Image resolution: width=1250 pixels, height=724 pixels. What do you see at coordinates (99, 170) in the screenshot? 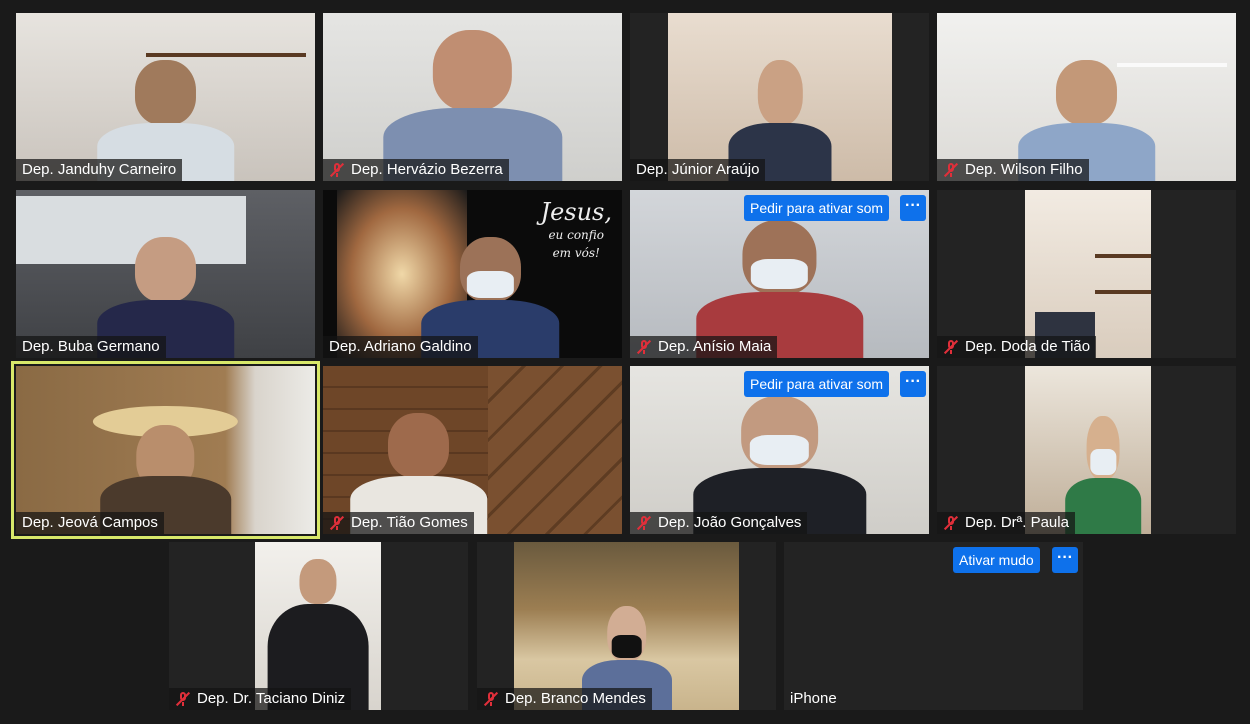
I see `participant-name-label: Dep. Janduhy Carneiro` at bounding box center [99, 170].